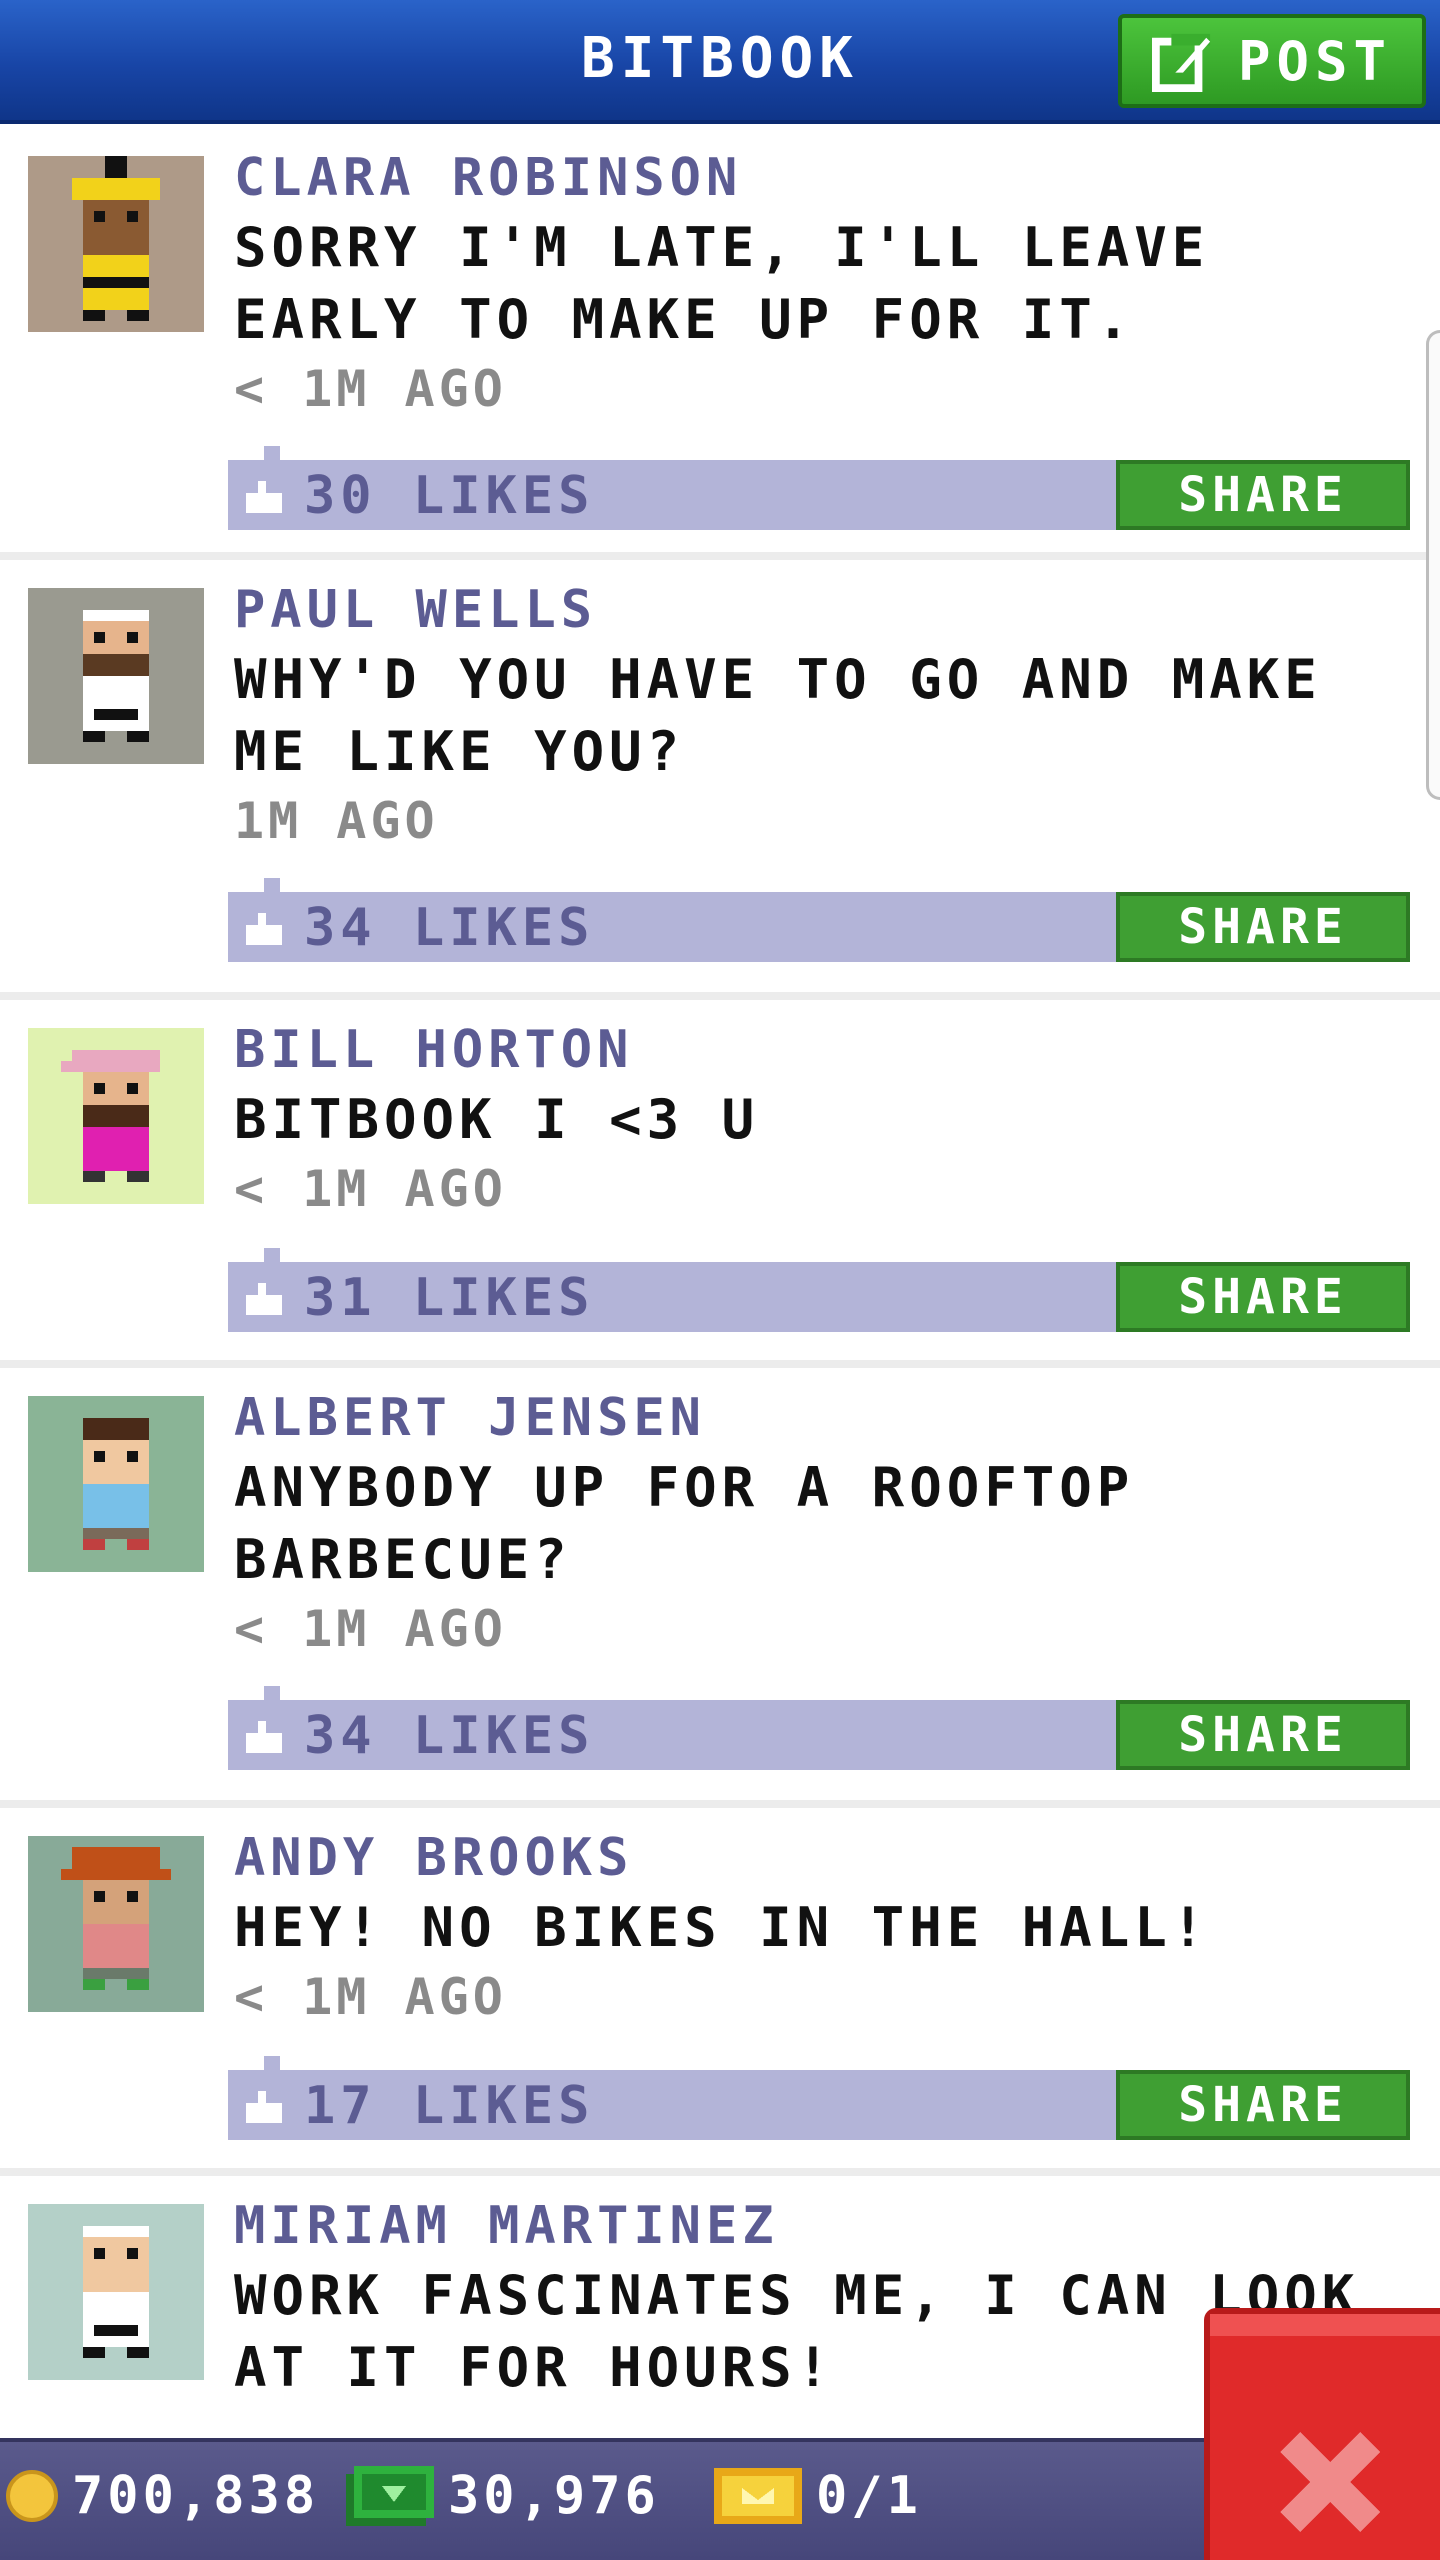 The image size is (1440, 2560). I want to click on like-count: 17 LIKES, so click(449, 2106).